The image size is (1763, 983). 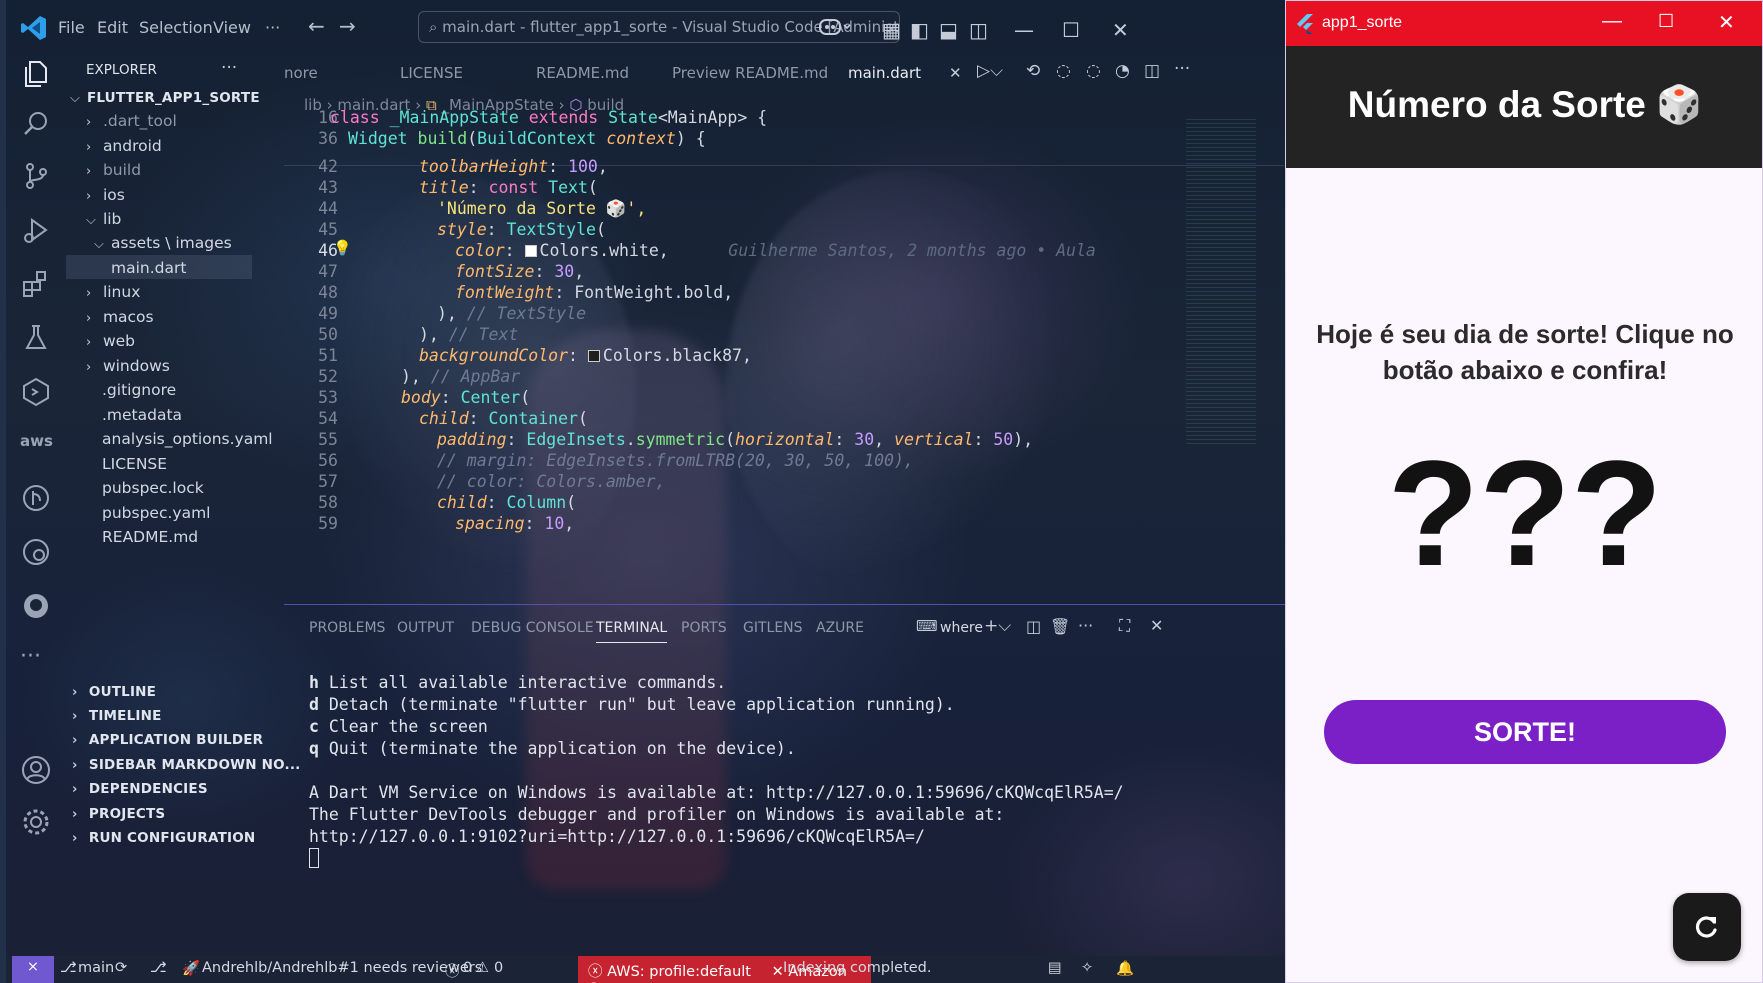 I want to click on sync-icon: ⟳, so click(x=121, y=968).